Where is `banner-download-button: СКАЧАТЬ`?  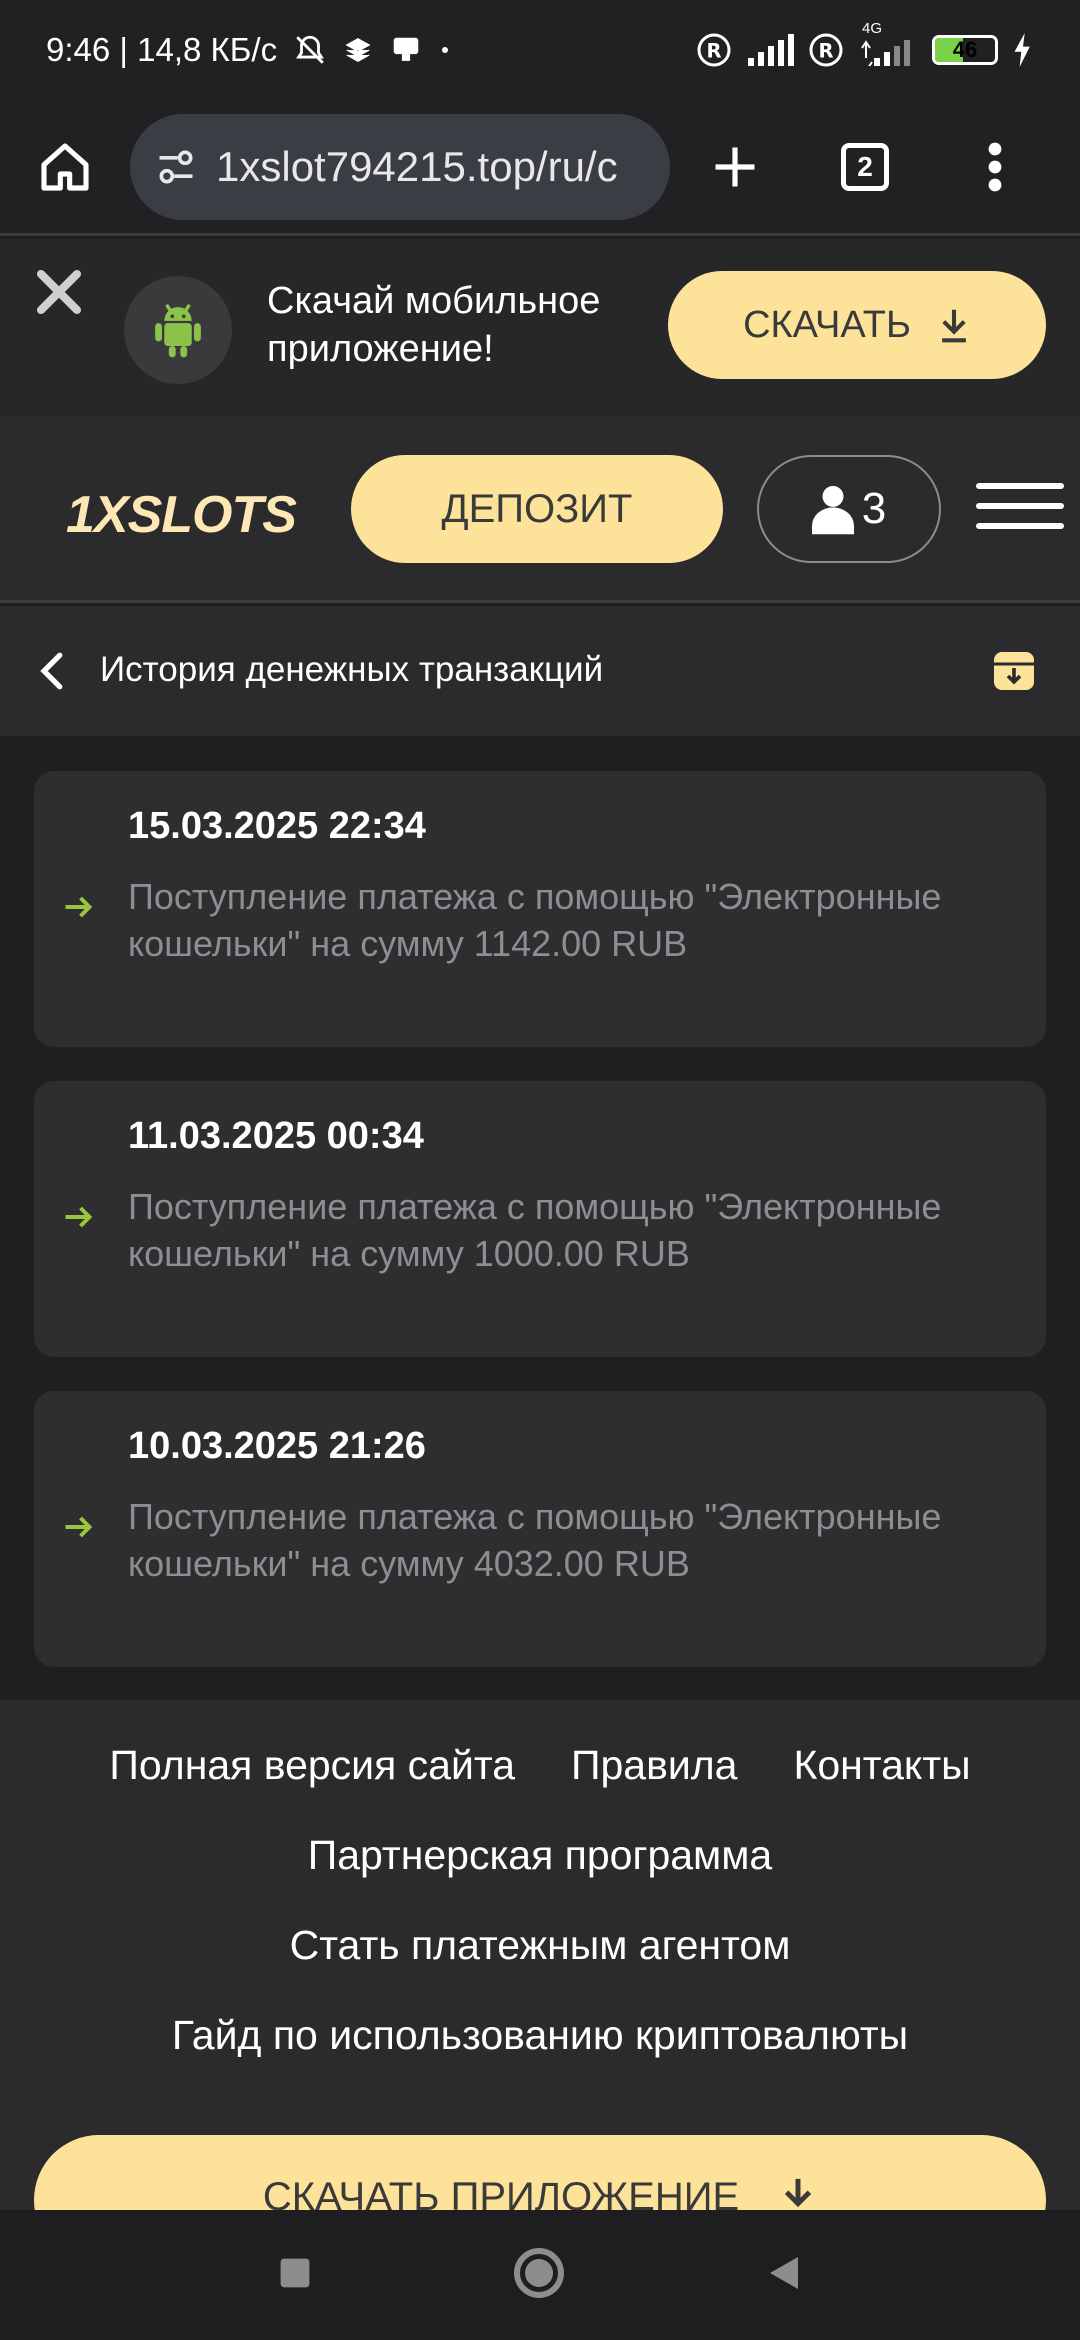
banner-download-button: СКАЧАТЬ is located at coordinates (857, 325).